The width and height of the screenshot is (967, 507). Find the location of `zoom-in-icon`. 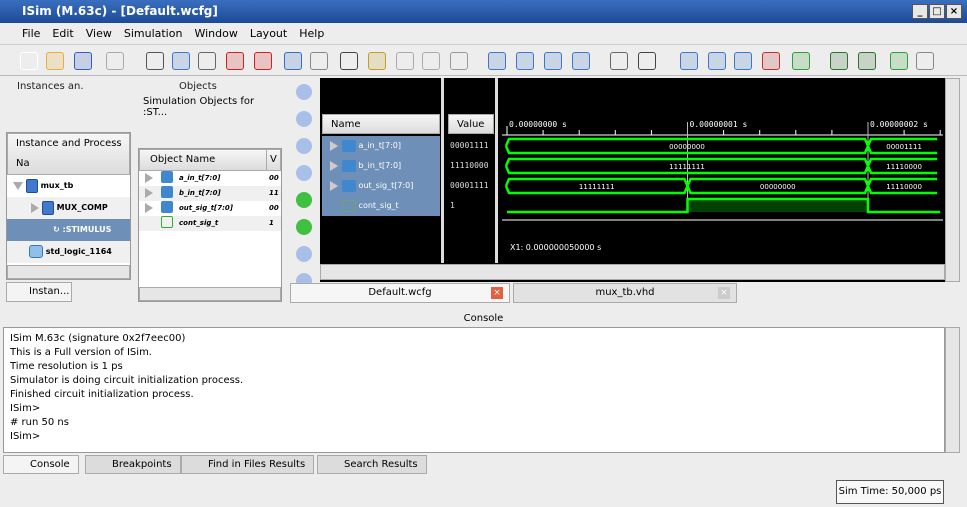

zoom-in-icon is located at coordinates (304, 92).